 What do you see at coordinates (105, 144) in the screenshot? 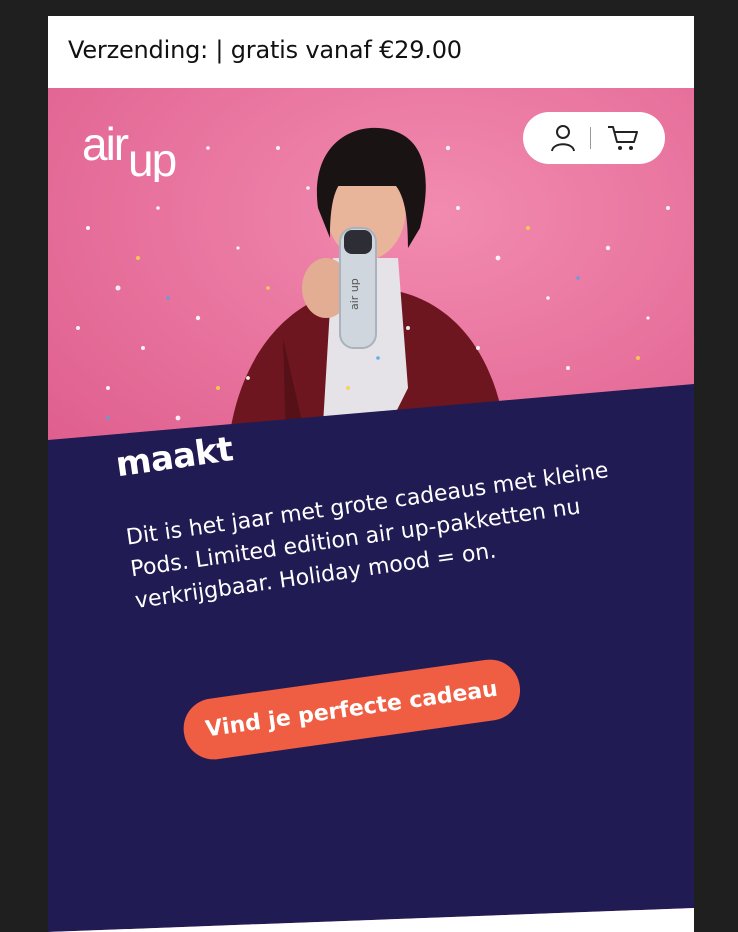
I see `svg-text: air` at bounding box center [105, 144].